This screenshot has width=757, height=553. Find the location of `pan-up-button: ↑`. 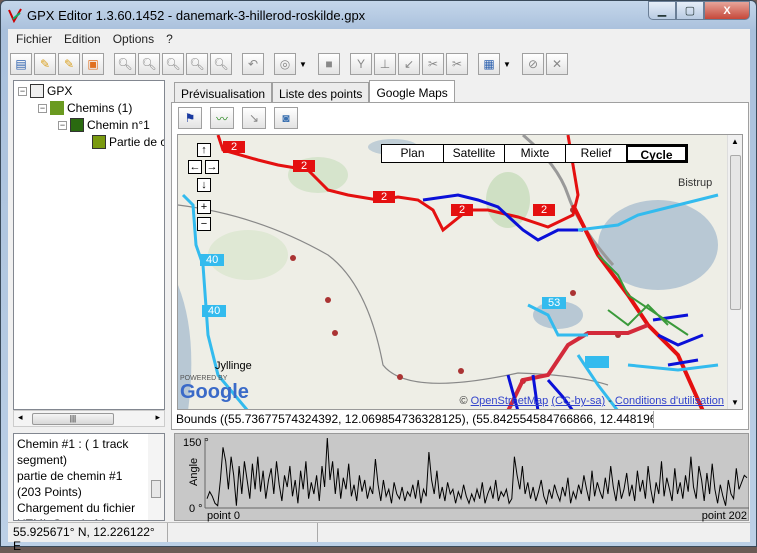

pan-up-button: ↑ is located at coordinates (204, 150).